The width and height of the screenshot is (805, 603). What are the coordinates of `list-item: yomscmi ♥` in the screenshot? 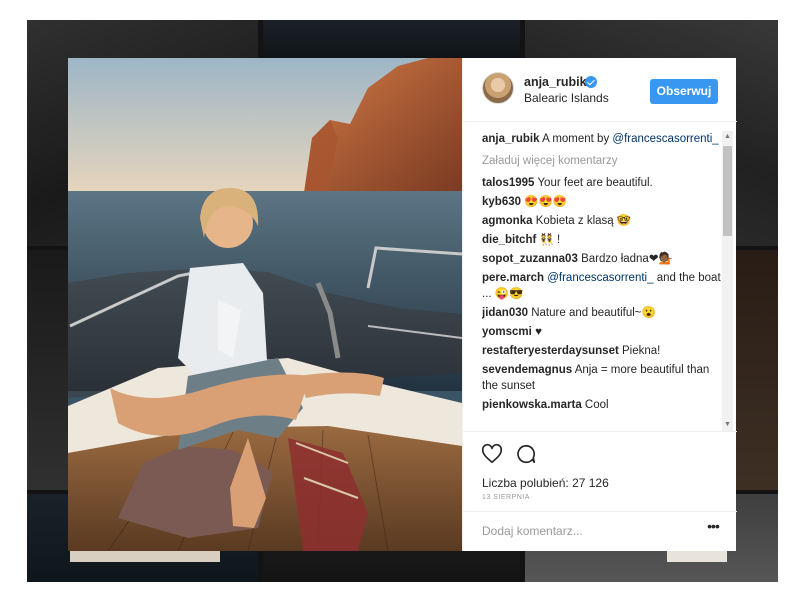 It's located at (602, 332).